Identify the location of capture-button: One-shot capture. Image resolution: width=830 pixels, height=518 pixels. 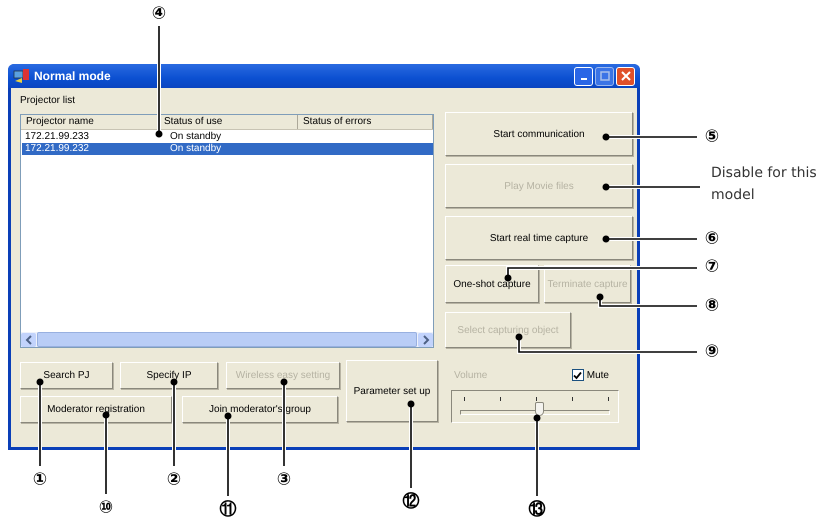
(492, 284).